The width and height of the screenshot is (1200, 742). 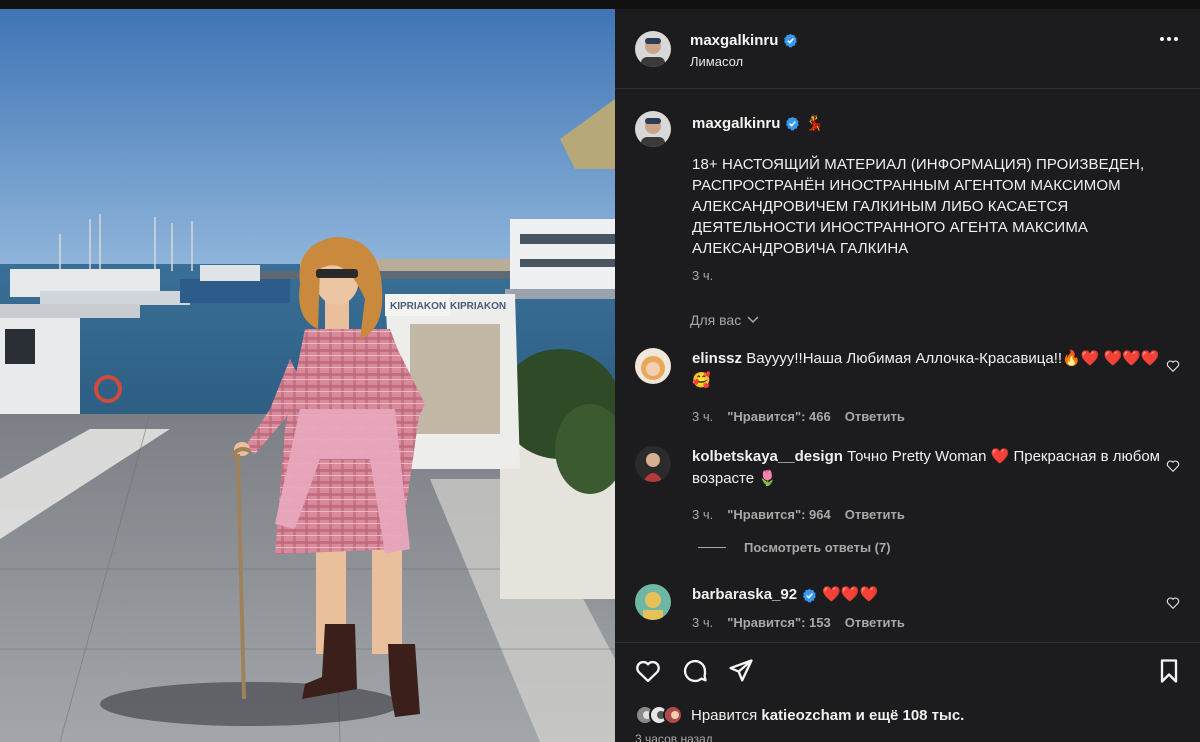 I want to click on caption-time: 3 ч., so click(x=702, y=275).